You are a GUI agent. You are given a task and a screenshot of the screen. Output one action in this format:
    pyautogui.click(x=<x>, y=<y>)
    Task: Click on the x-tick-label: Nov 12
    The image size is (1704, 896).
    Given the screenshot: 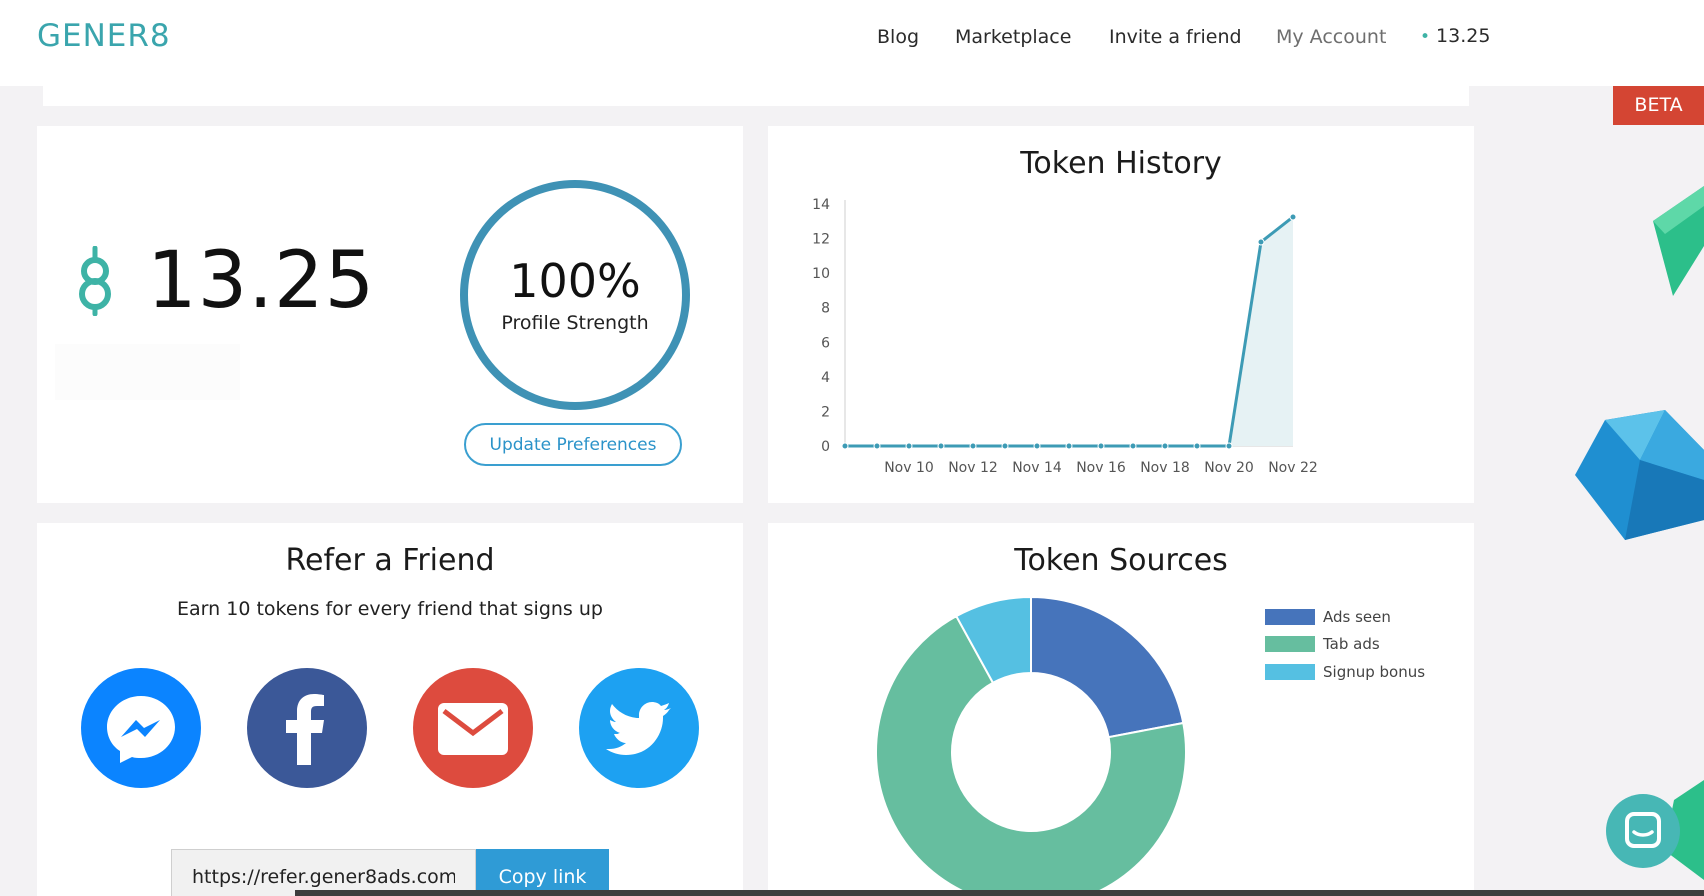 What is the action you would take?
    pyautogui.click(x=973, y=468)
    